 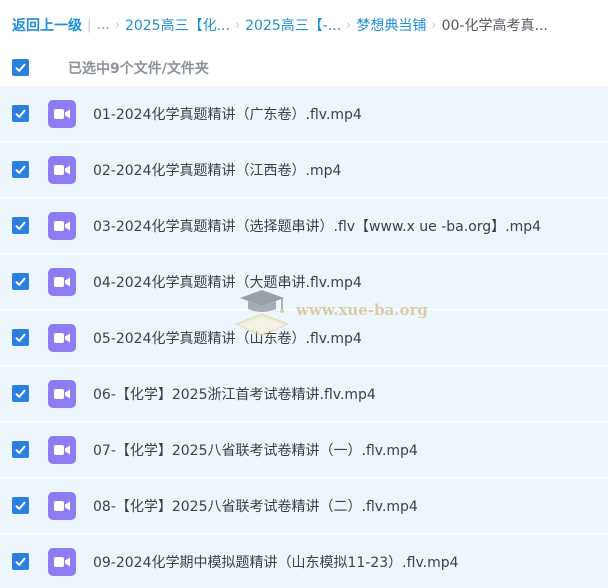 I want to click on file-row: 04-2024化学真题精讲（大题串讲.flv.mp4, so click(x=304, y=282).